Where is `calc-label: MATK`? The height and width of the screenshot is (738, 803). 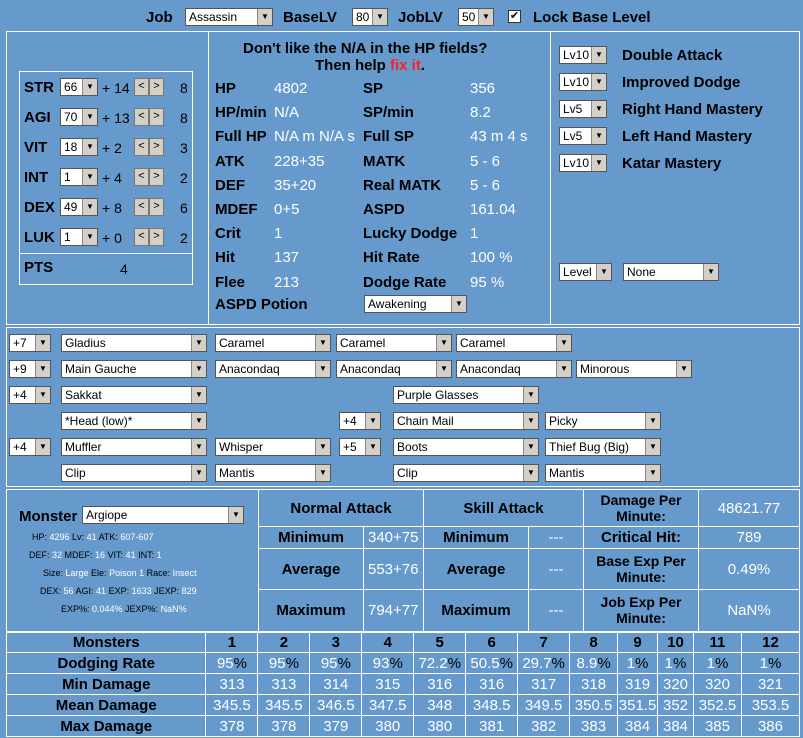 calc-label: MATK is located at coordinates (384, 161).